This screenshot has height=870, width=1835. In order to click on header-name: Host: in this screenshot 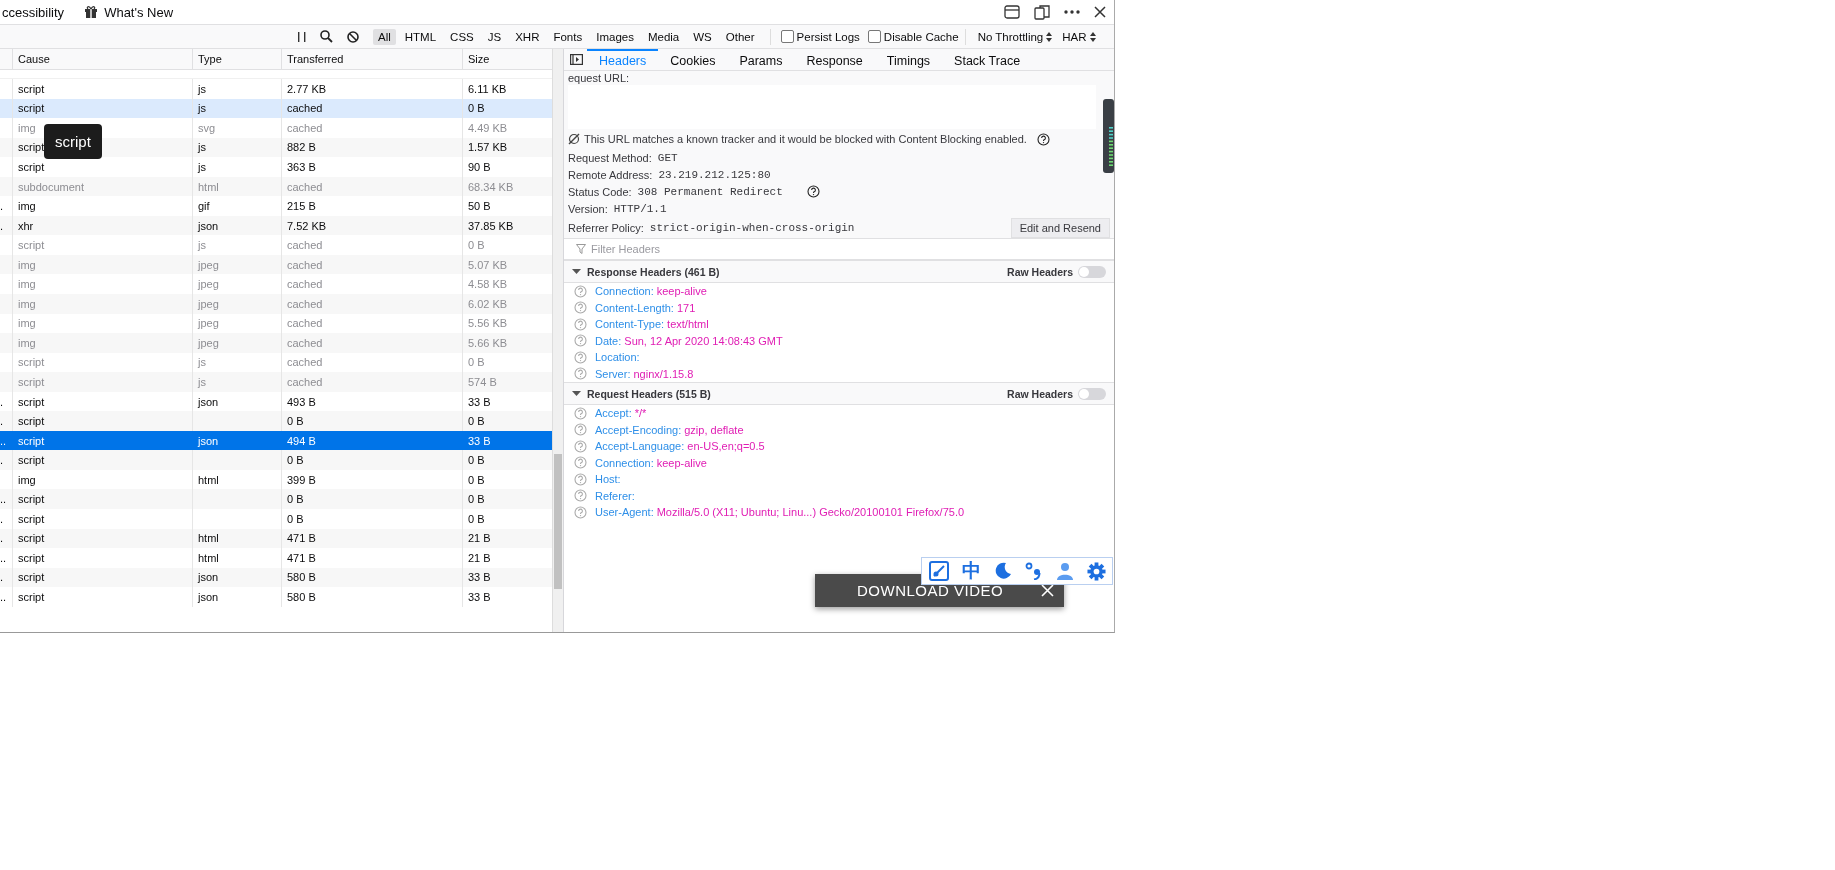, I will do `click(608, 479)`.